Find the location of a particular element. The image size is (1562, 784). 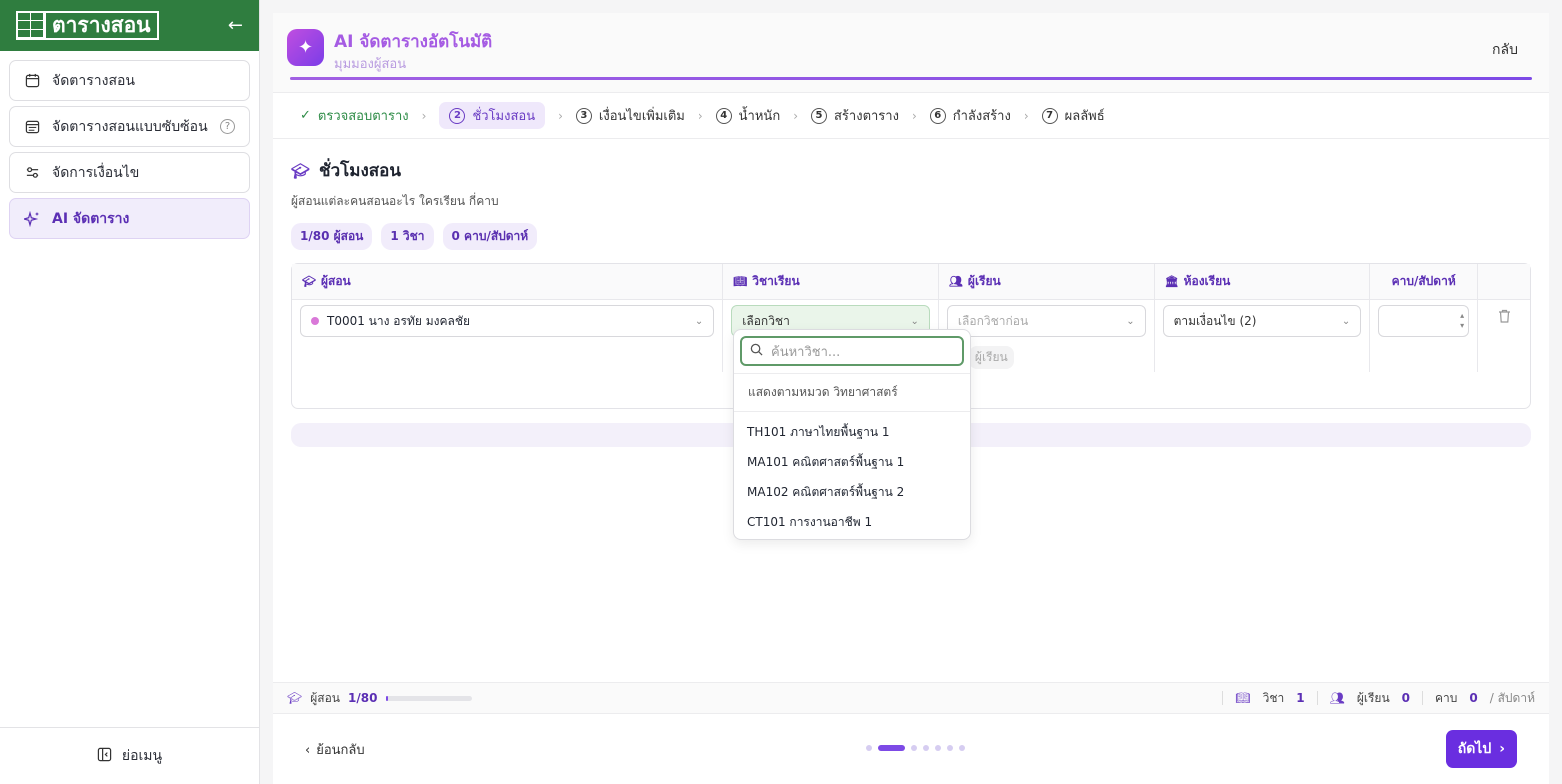

page-title: AI จัดตารางอัตโนมัติ is located at coordinates (413, 42).